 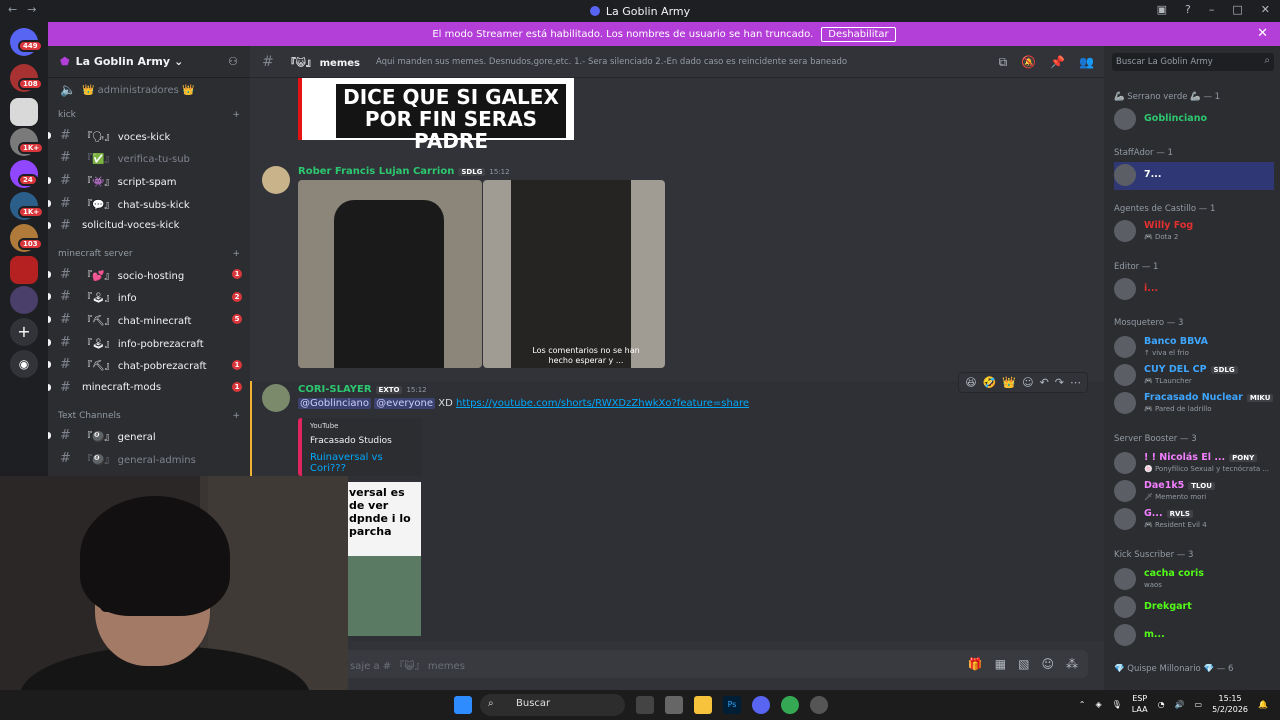 What do you see at coordinates (463, 705) in the screenshot?
I see `windows-start-icon` at bounding box center [463, 705].